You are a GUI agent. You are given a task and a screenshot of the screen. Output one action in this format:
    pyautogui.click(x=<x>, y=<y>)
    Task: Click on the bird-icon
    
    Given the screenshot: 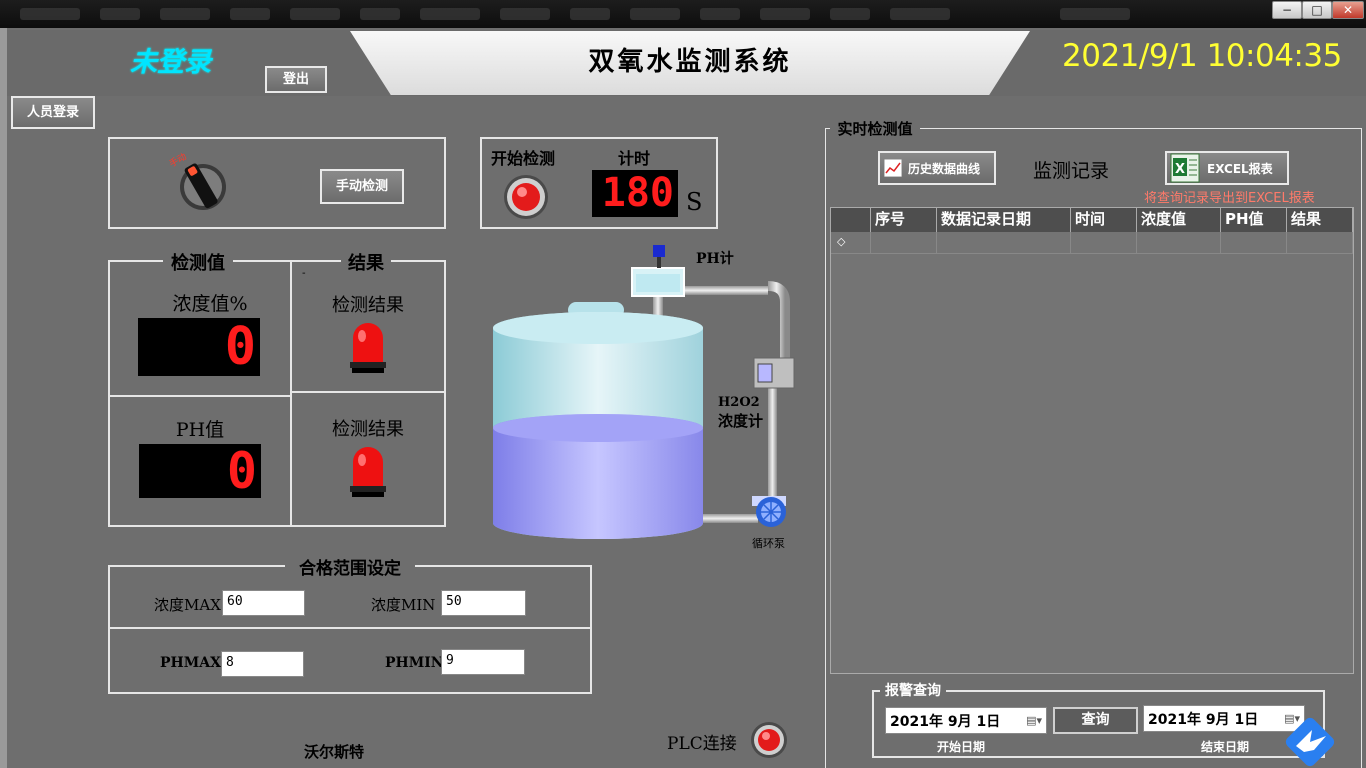 What is the action you would take?
    pyautogui.click(x=1312, y=743)
    